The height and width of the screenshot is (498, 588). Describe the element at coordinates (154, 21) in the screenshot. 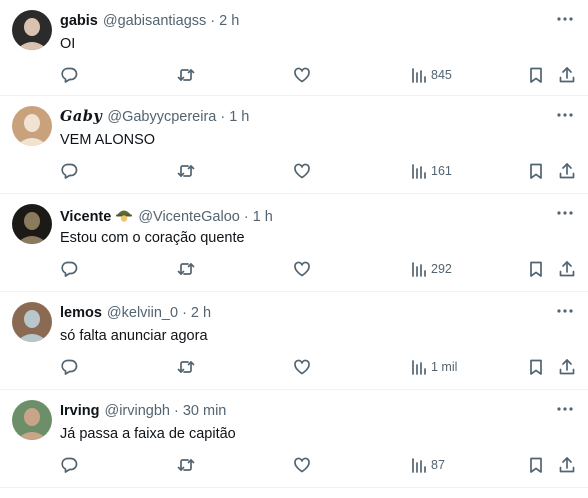

I see `username: @gabisantiagss` at that location.